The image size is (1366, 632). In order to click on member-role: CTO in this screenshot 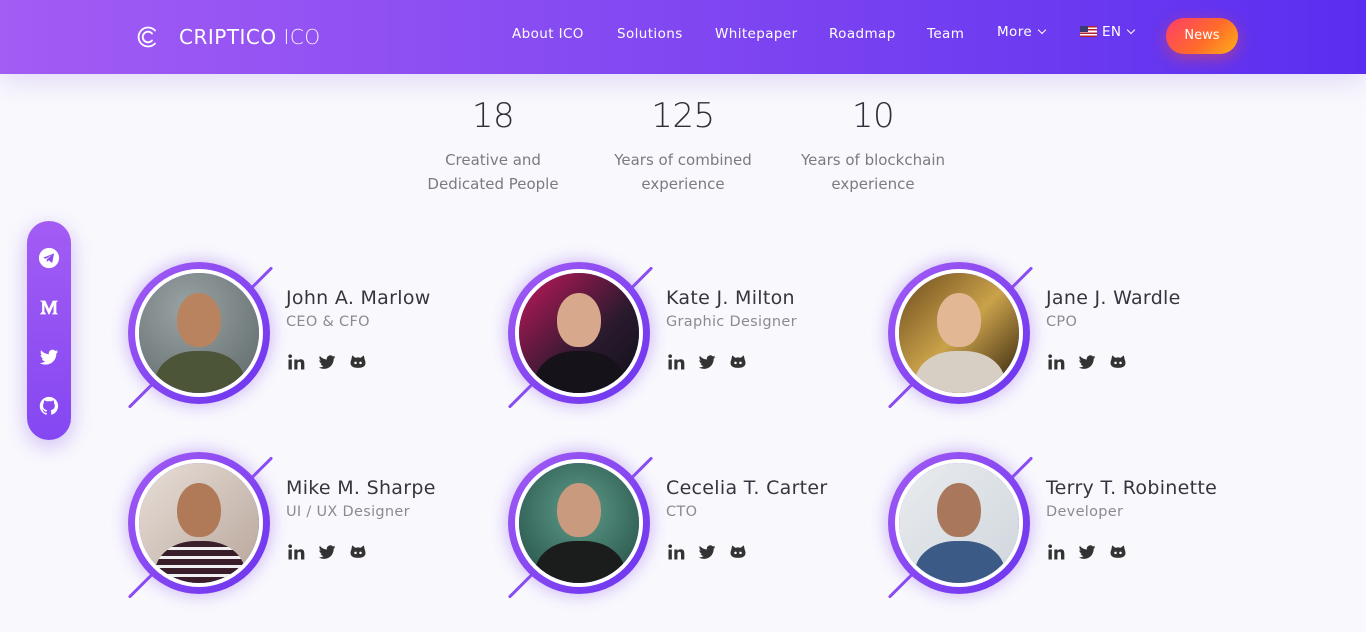, I will do `click(682, 512)`.